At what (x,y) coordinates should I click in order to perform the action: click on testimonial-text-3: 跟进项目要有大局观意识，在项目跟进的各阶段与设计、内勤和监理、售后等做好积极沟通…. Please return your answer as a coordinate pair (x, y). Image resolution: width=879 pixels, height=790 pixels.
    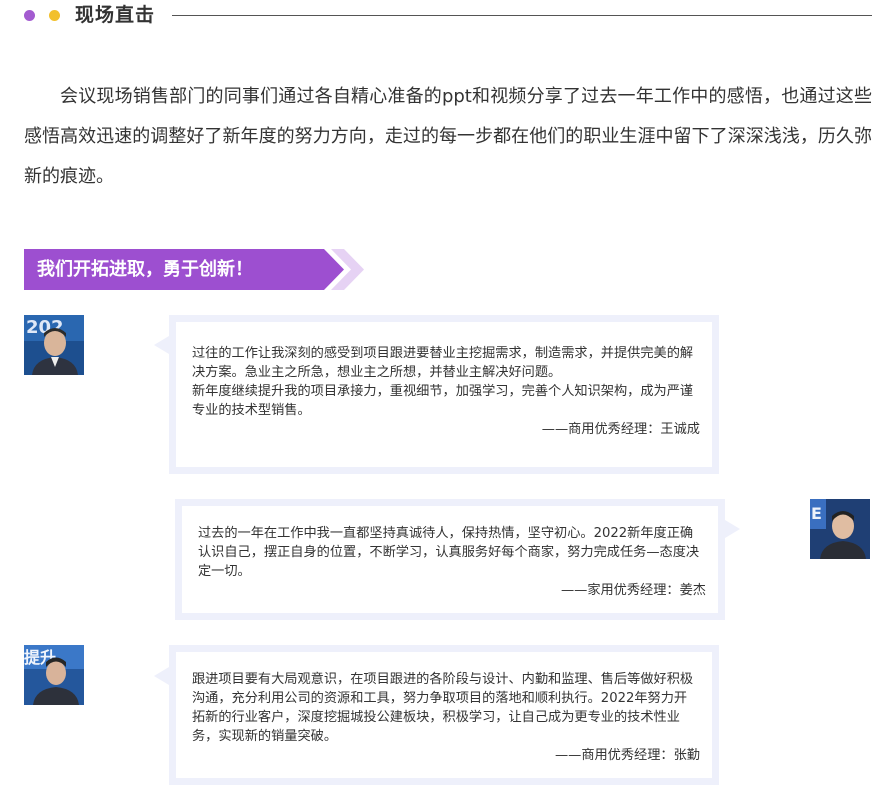
    Looking at the image, I should click on (446, 717).